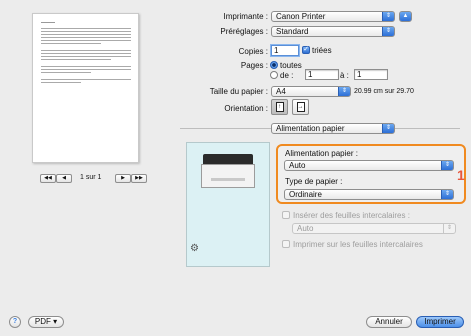 The width and height of the screenshot is (471, 336). What do you see at coordinates (301, 16) in the screenshot?
I see `printer-value: Canon Printer` at bounding box center [301, 16].